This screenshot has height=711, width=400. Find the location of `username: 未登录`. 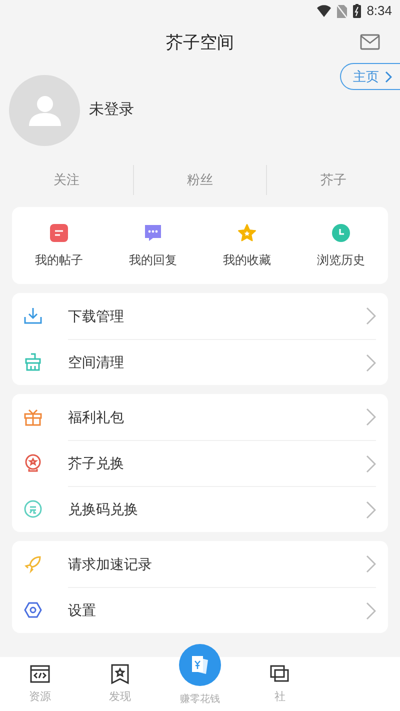

username: 未登录 is located at coordinates (111, 110).